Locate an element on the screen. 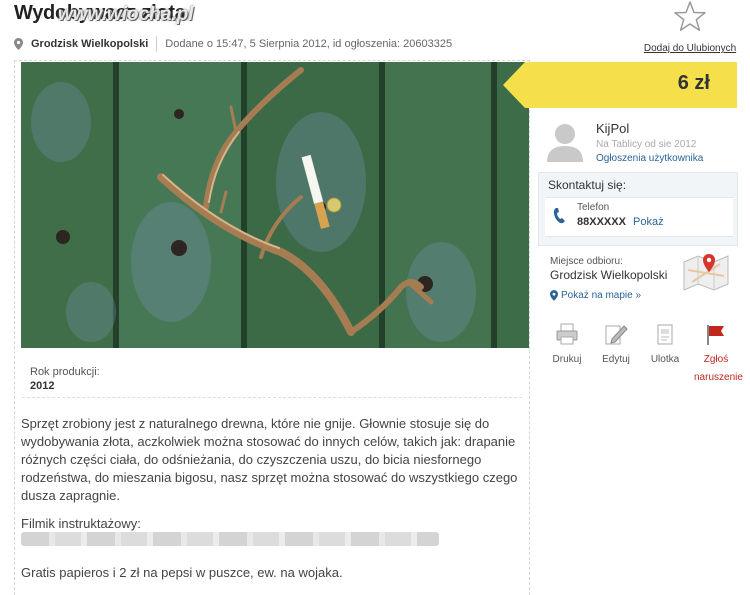  meta-separator is located at coordinates (157, 44).